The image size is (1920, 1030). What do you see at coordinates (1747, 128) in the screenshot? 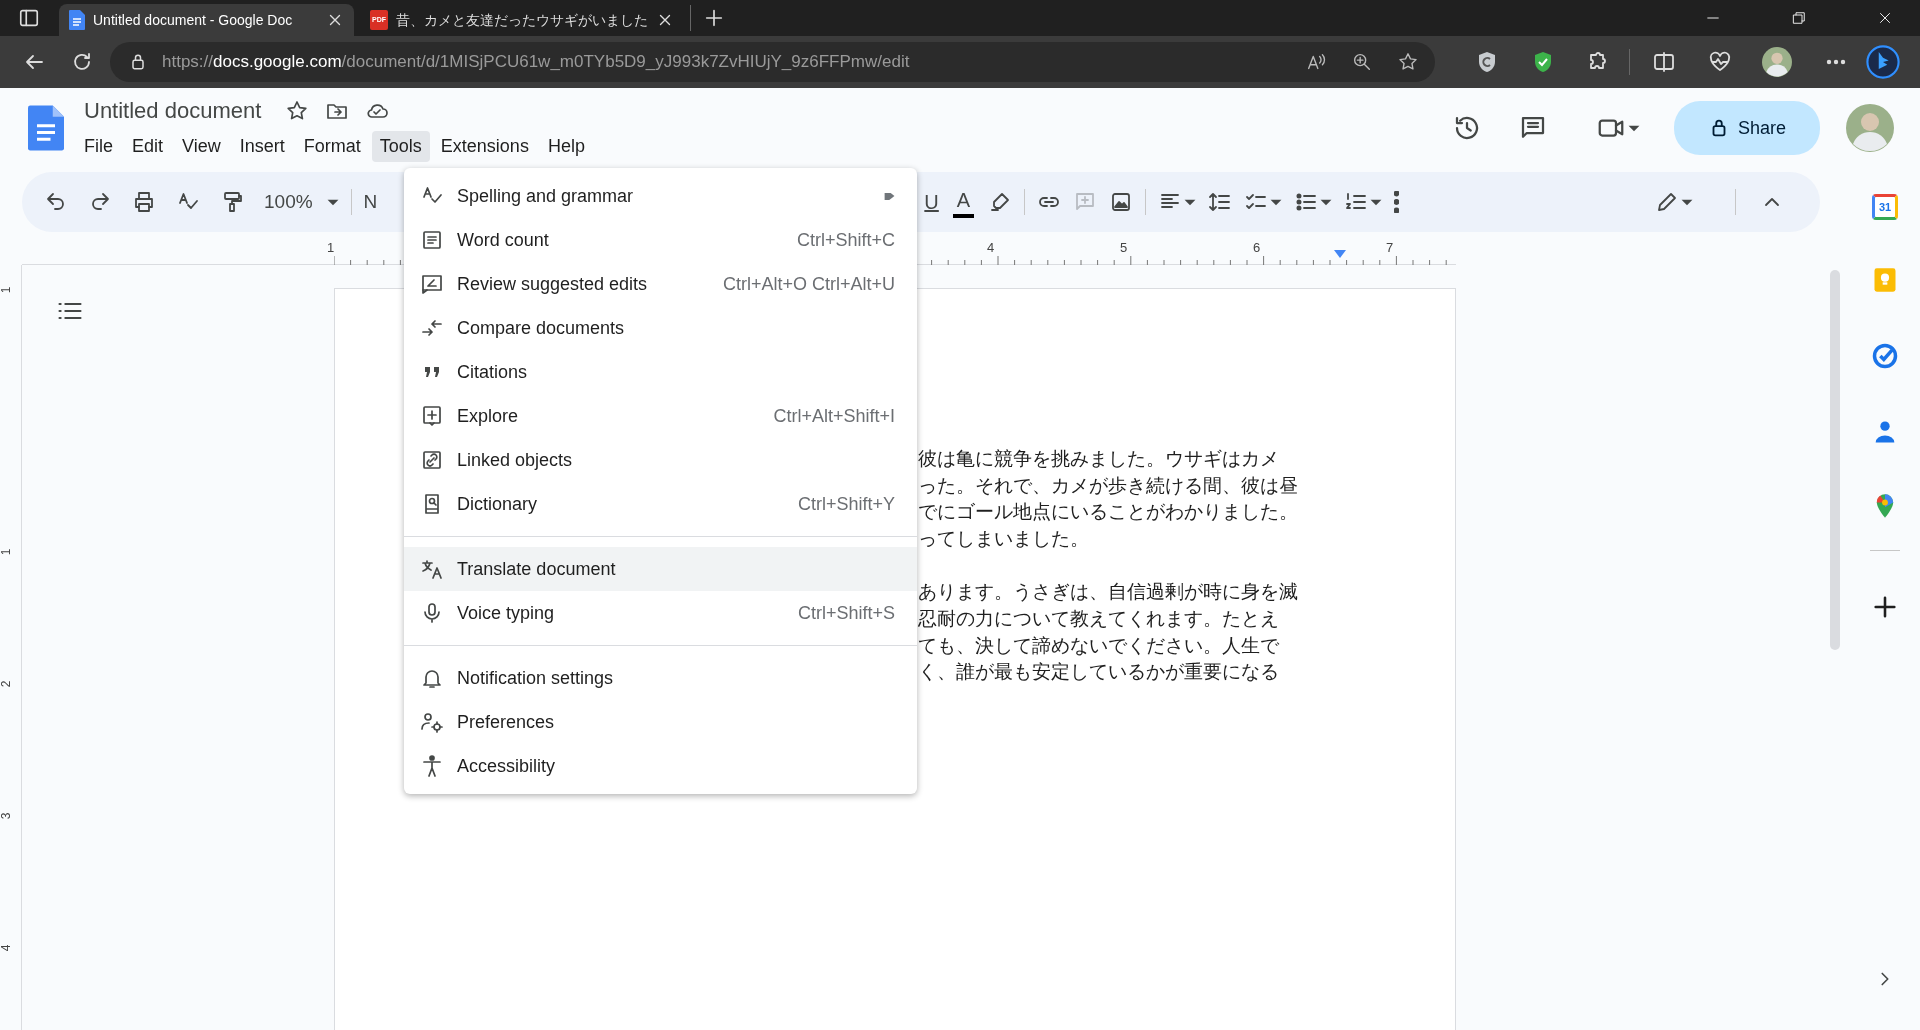
I see `share-button: Share` at bounding box center [1747, 128].